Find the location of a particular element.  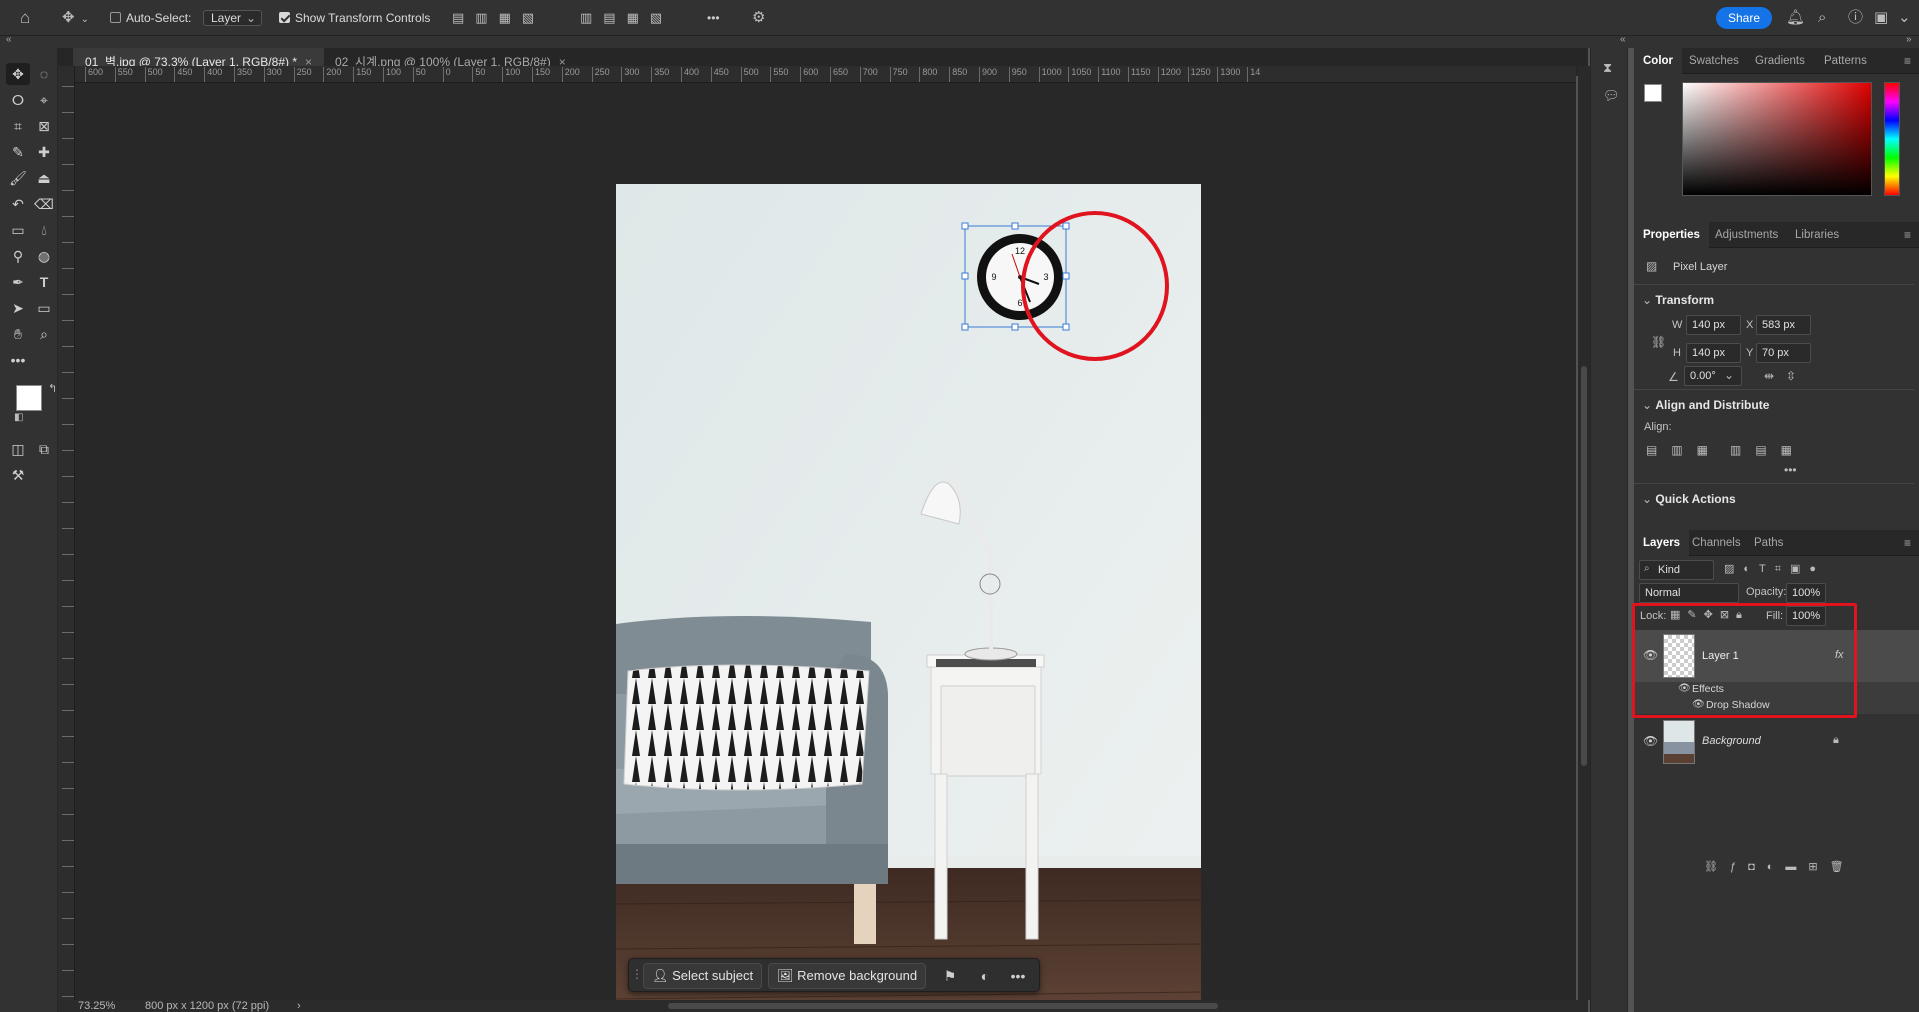

tab-color: Color is located at coordinates (1658, 61).